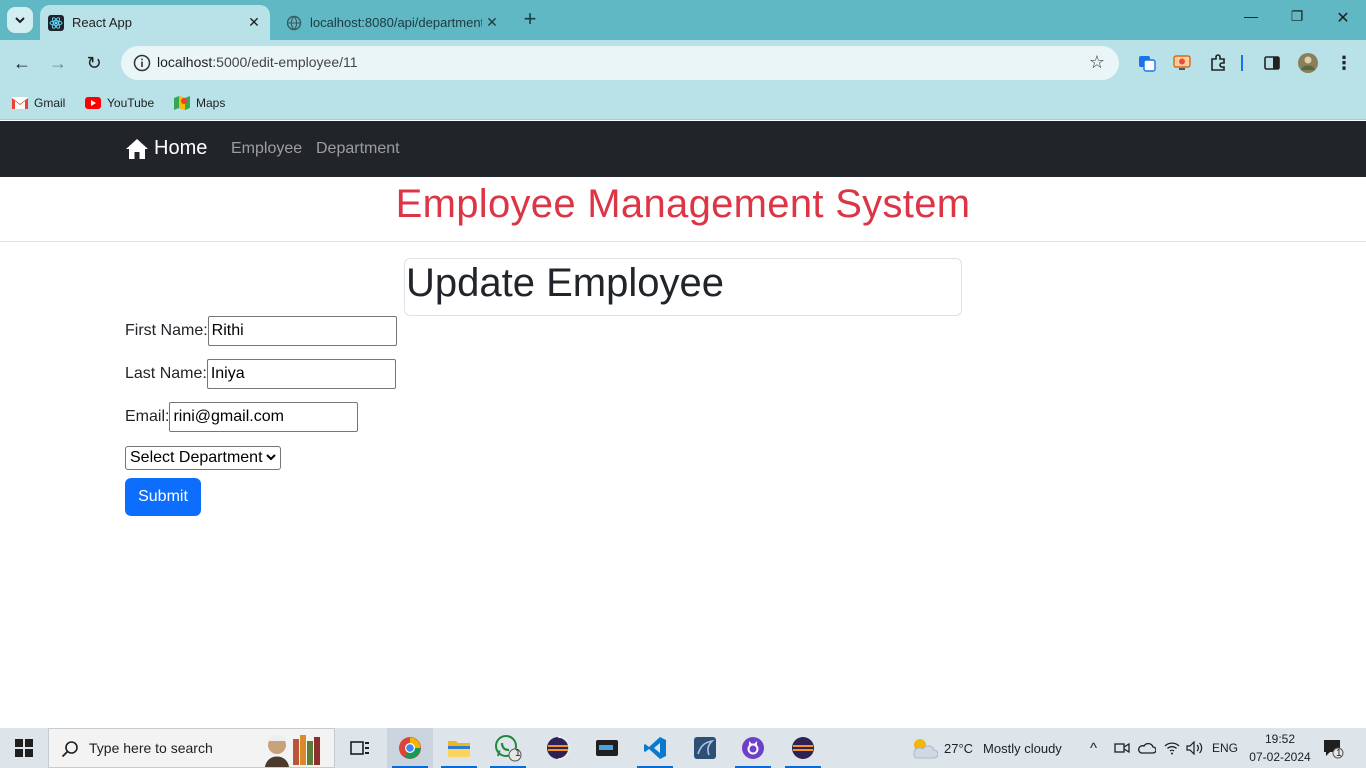 This screenshot has width=1366, height=768. What do you see at coordinates (705, 748) in the screenshot?
I see `mysql-workbench-icon` at bounding box center [705, 748].